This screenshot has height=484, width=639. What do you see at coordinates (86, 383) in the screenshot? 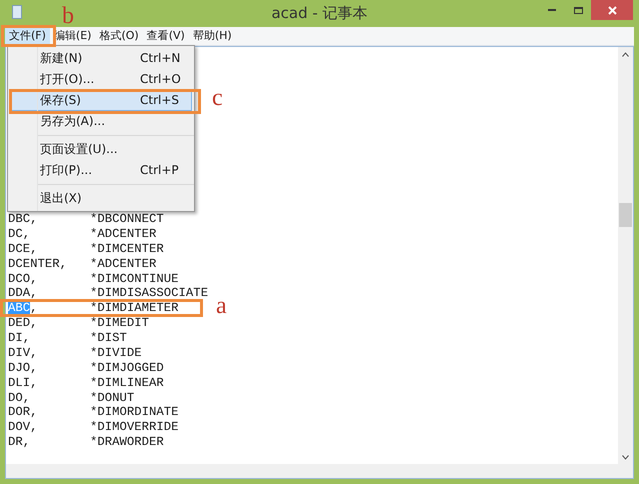
I see `text-line: DLI, *DIMLINEAR` at bounding box center [86, 383].